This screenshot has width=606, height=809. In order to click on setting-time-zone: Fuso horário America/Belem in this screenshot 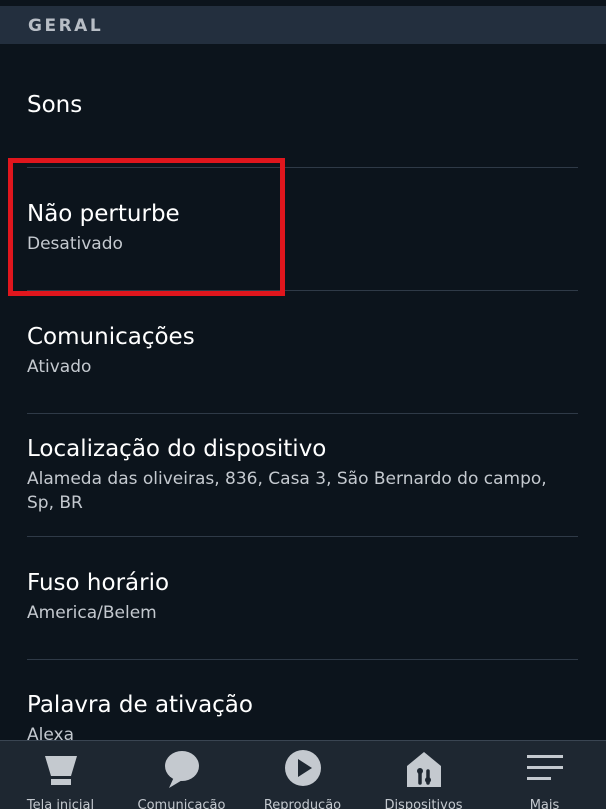, I will do `click(302, 596)`.